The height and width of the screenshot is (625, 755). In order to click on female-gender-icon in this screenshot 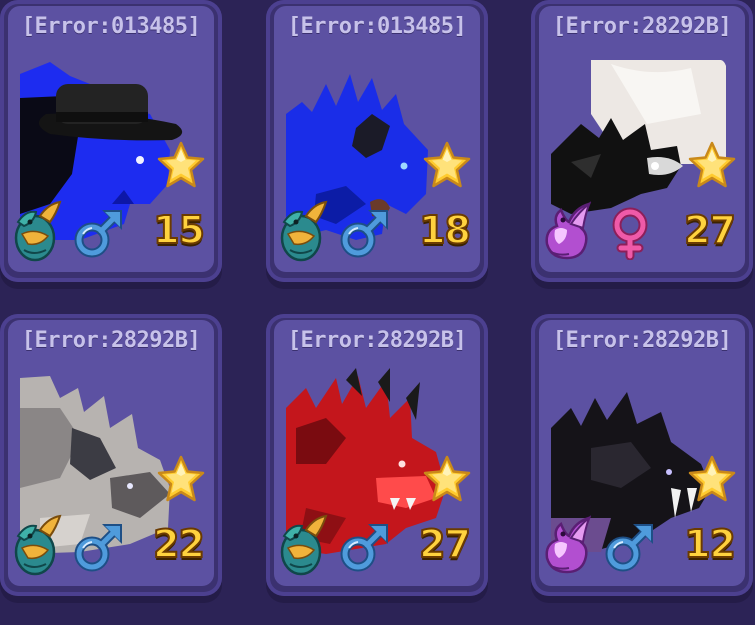, I will do `click(630, 233)`.